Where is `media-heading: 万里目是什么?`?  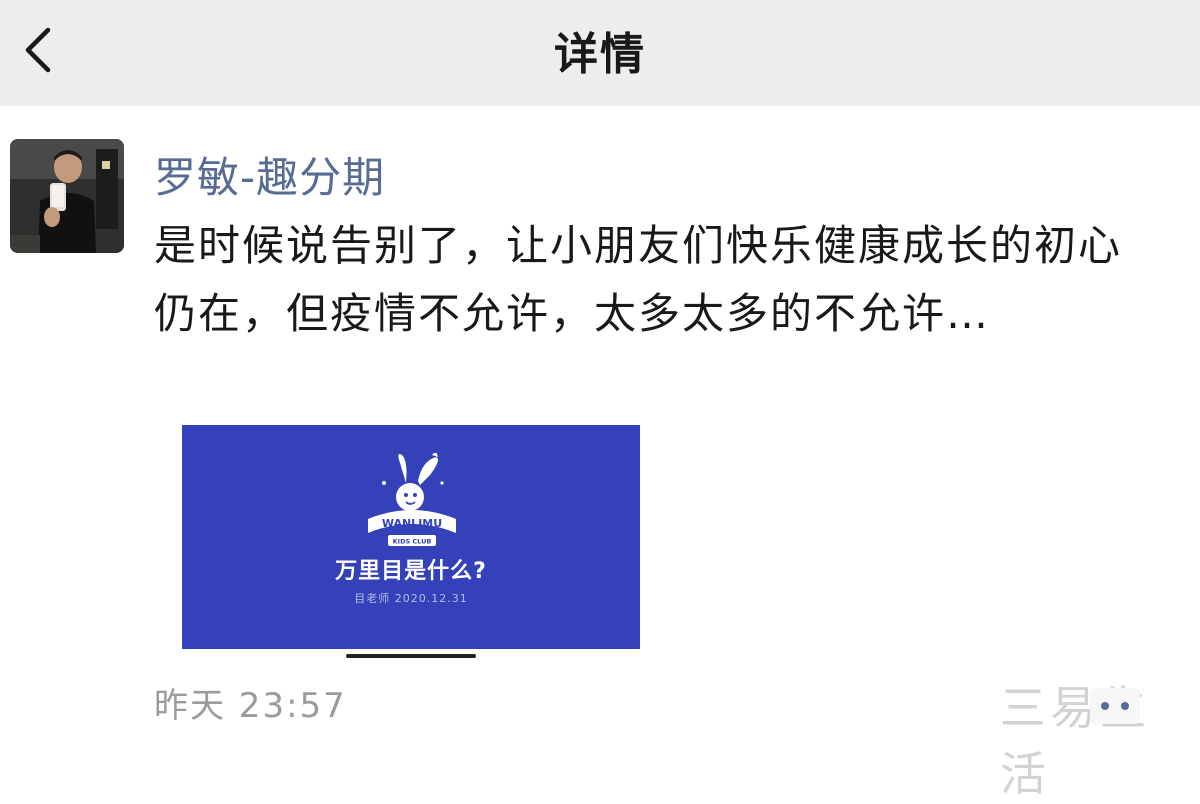
media-heading: 万里目是什么? is located at coordinates (411, 571).